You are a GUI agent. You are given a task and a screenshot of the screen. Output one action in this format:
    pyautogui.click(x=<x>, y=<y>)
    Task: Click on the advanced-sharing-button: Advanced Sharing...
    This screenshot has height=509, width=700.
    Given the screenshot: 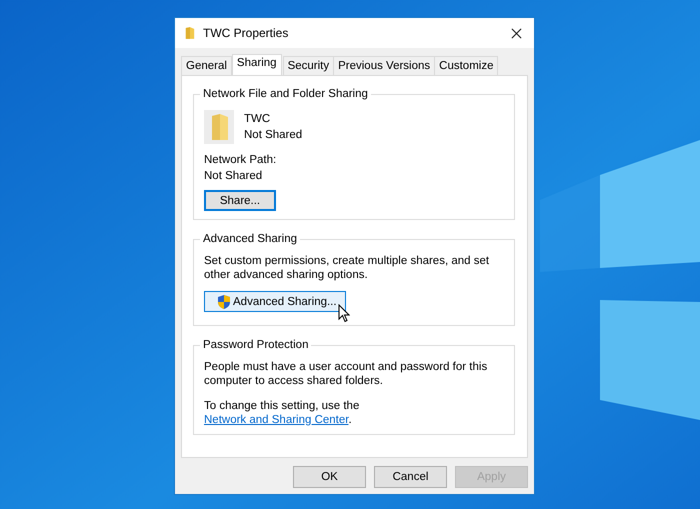 What is the action you would take?
    pyautogui.click(x=275, y=301)
    